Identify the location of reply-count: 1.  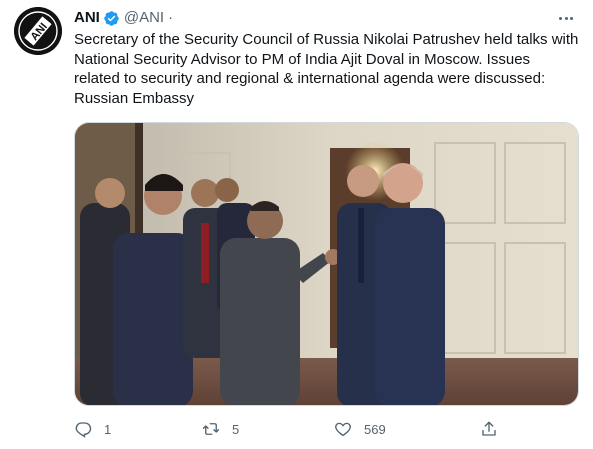
(108, 429).